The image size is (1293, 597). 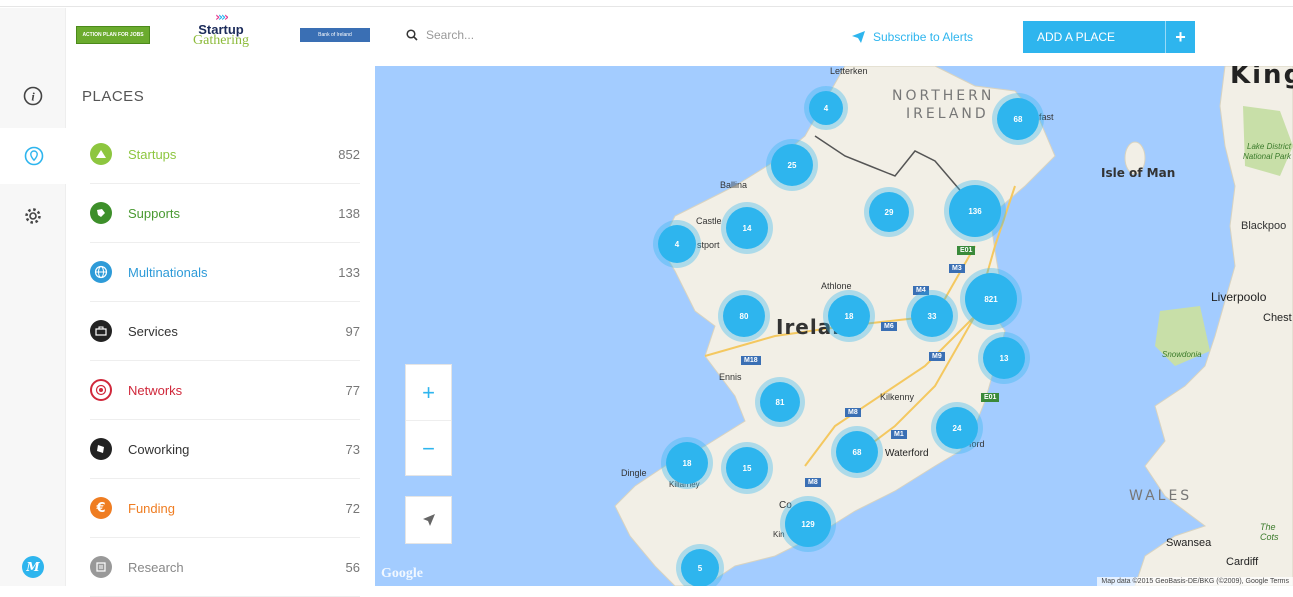 I want to click on brand-logo-icon: M, so click(x=33, y=567).